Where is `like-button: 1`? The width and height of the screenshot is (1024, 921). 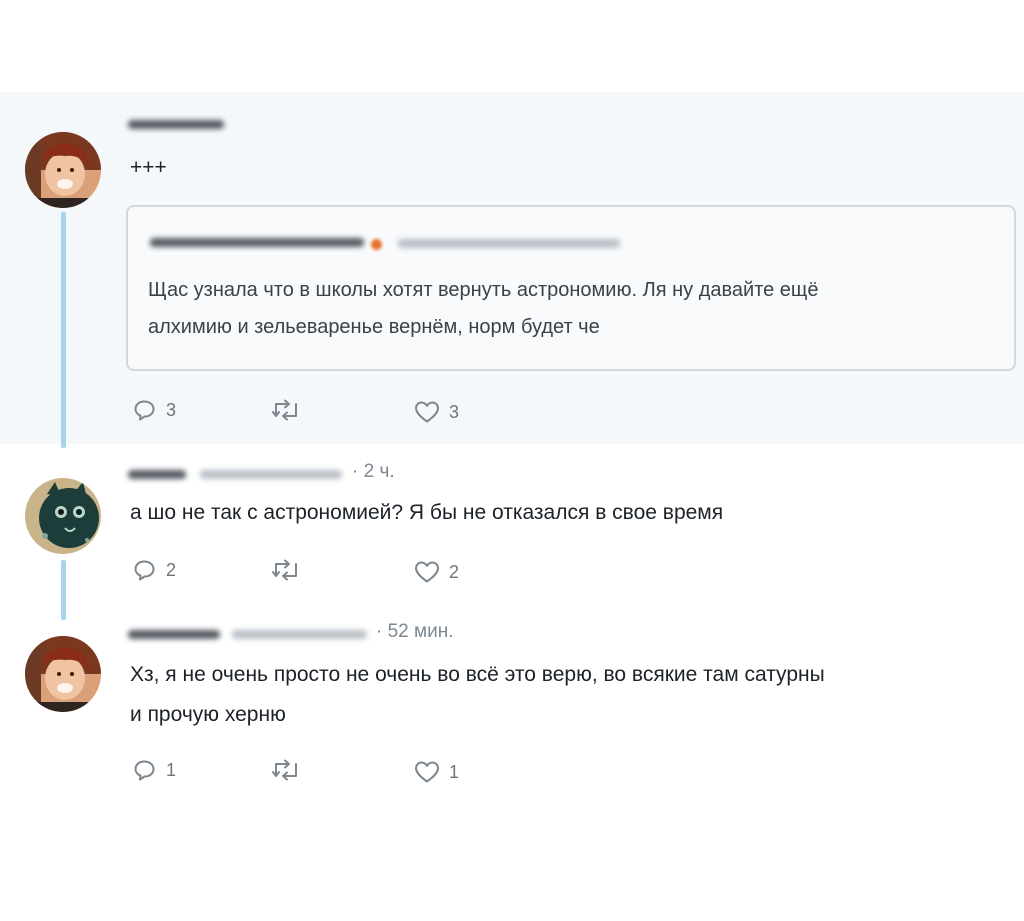 like-button: 1 is located at coordinates (436, 772).